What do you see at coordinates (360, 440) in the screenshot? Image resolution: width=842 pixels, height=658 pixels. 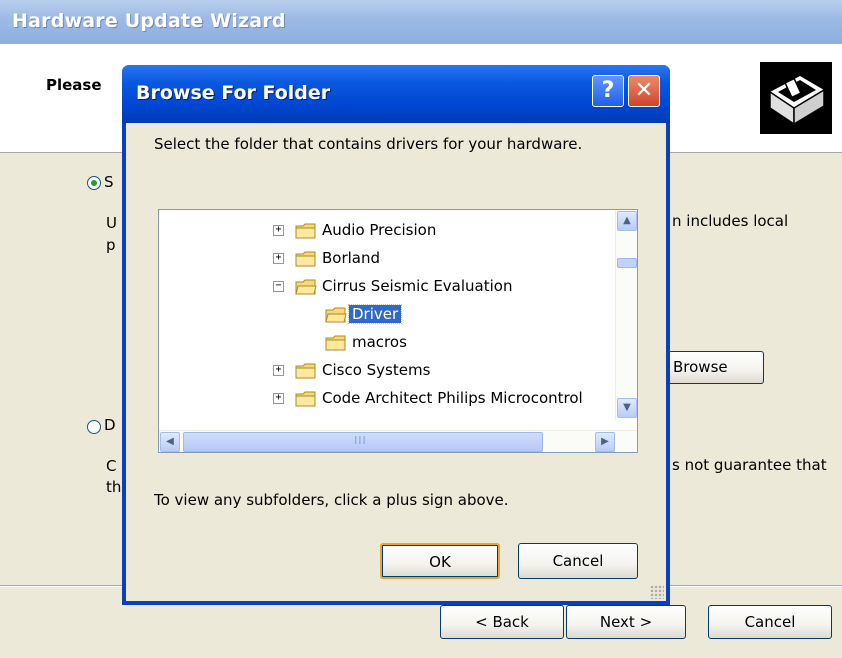 I see `grip-icon: III` at bounding box center [360, 440].